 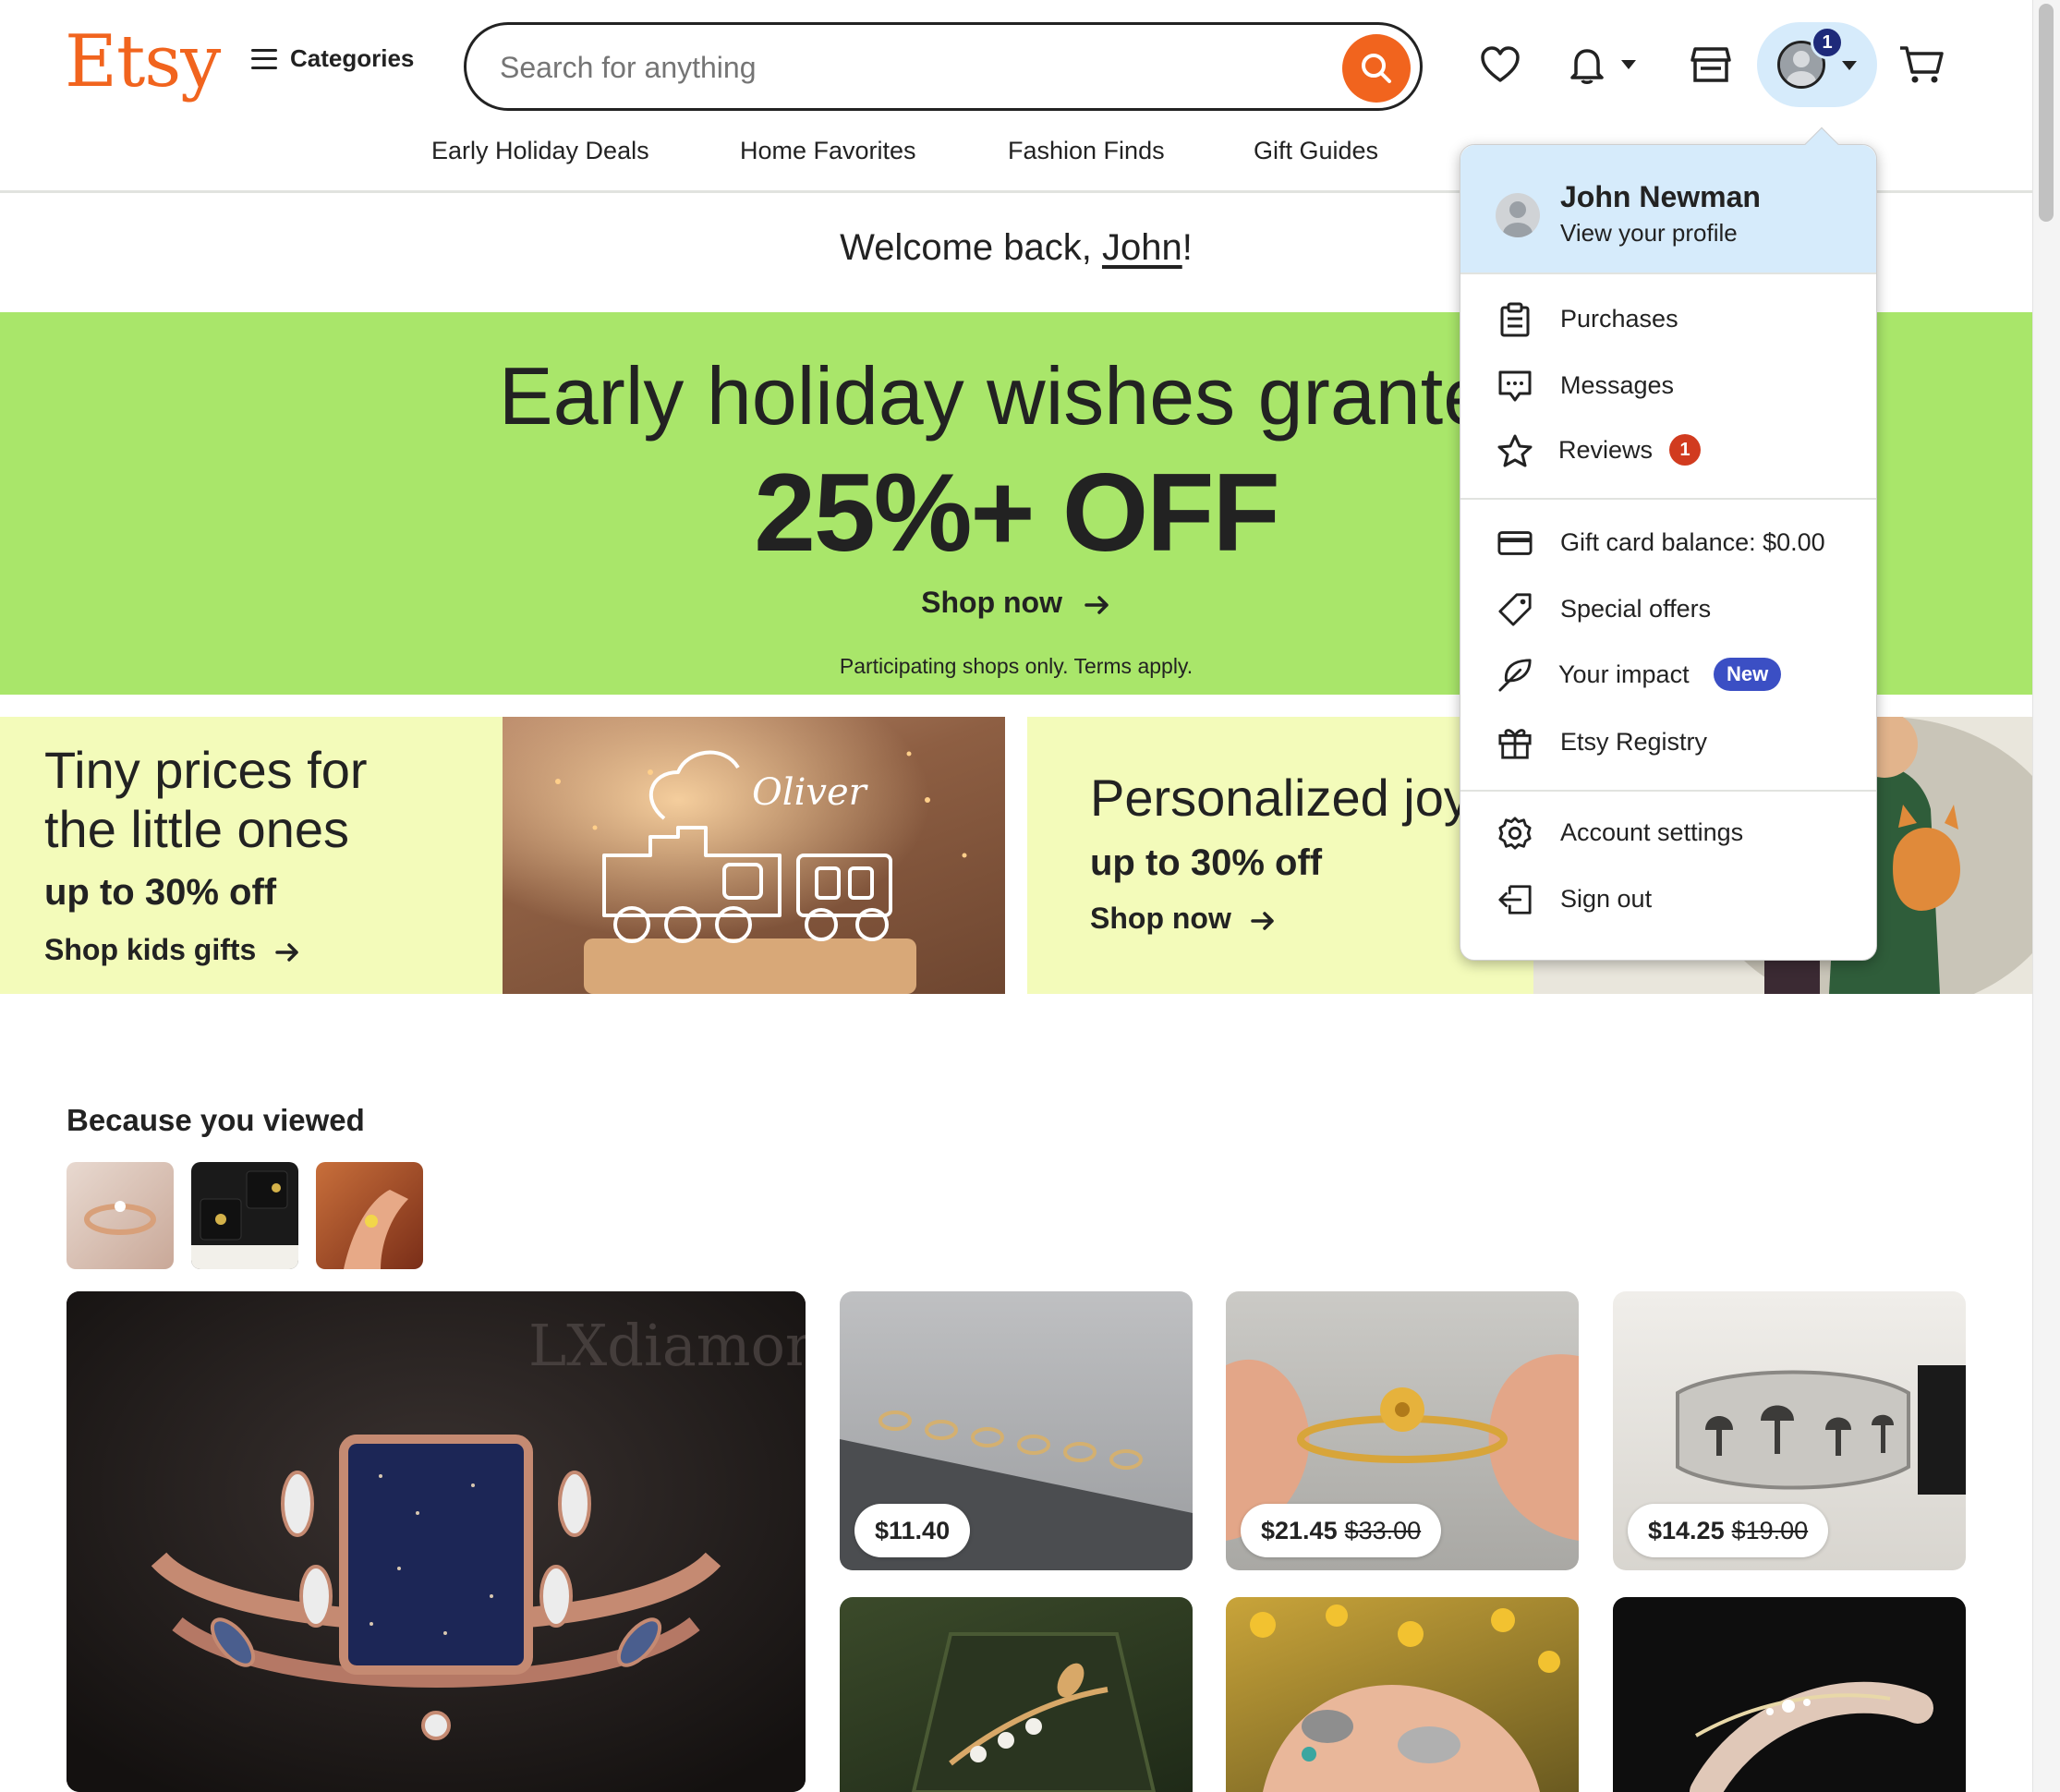 What do you see at coordinates (376, 1230) in the screenshot?
I see `finger-ring-thumbnail-image` at bounding box center [376, 1230].